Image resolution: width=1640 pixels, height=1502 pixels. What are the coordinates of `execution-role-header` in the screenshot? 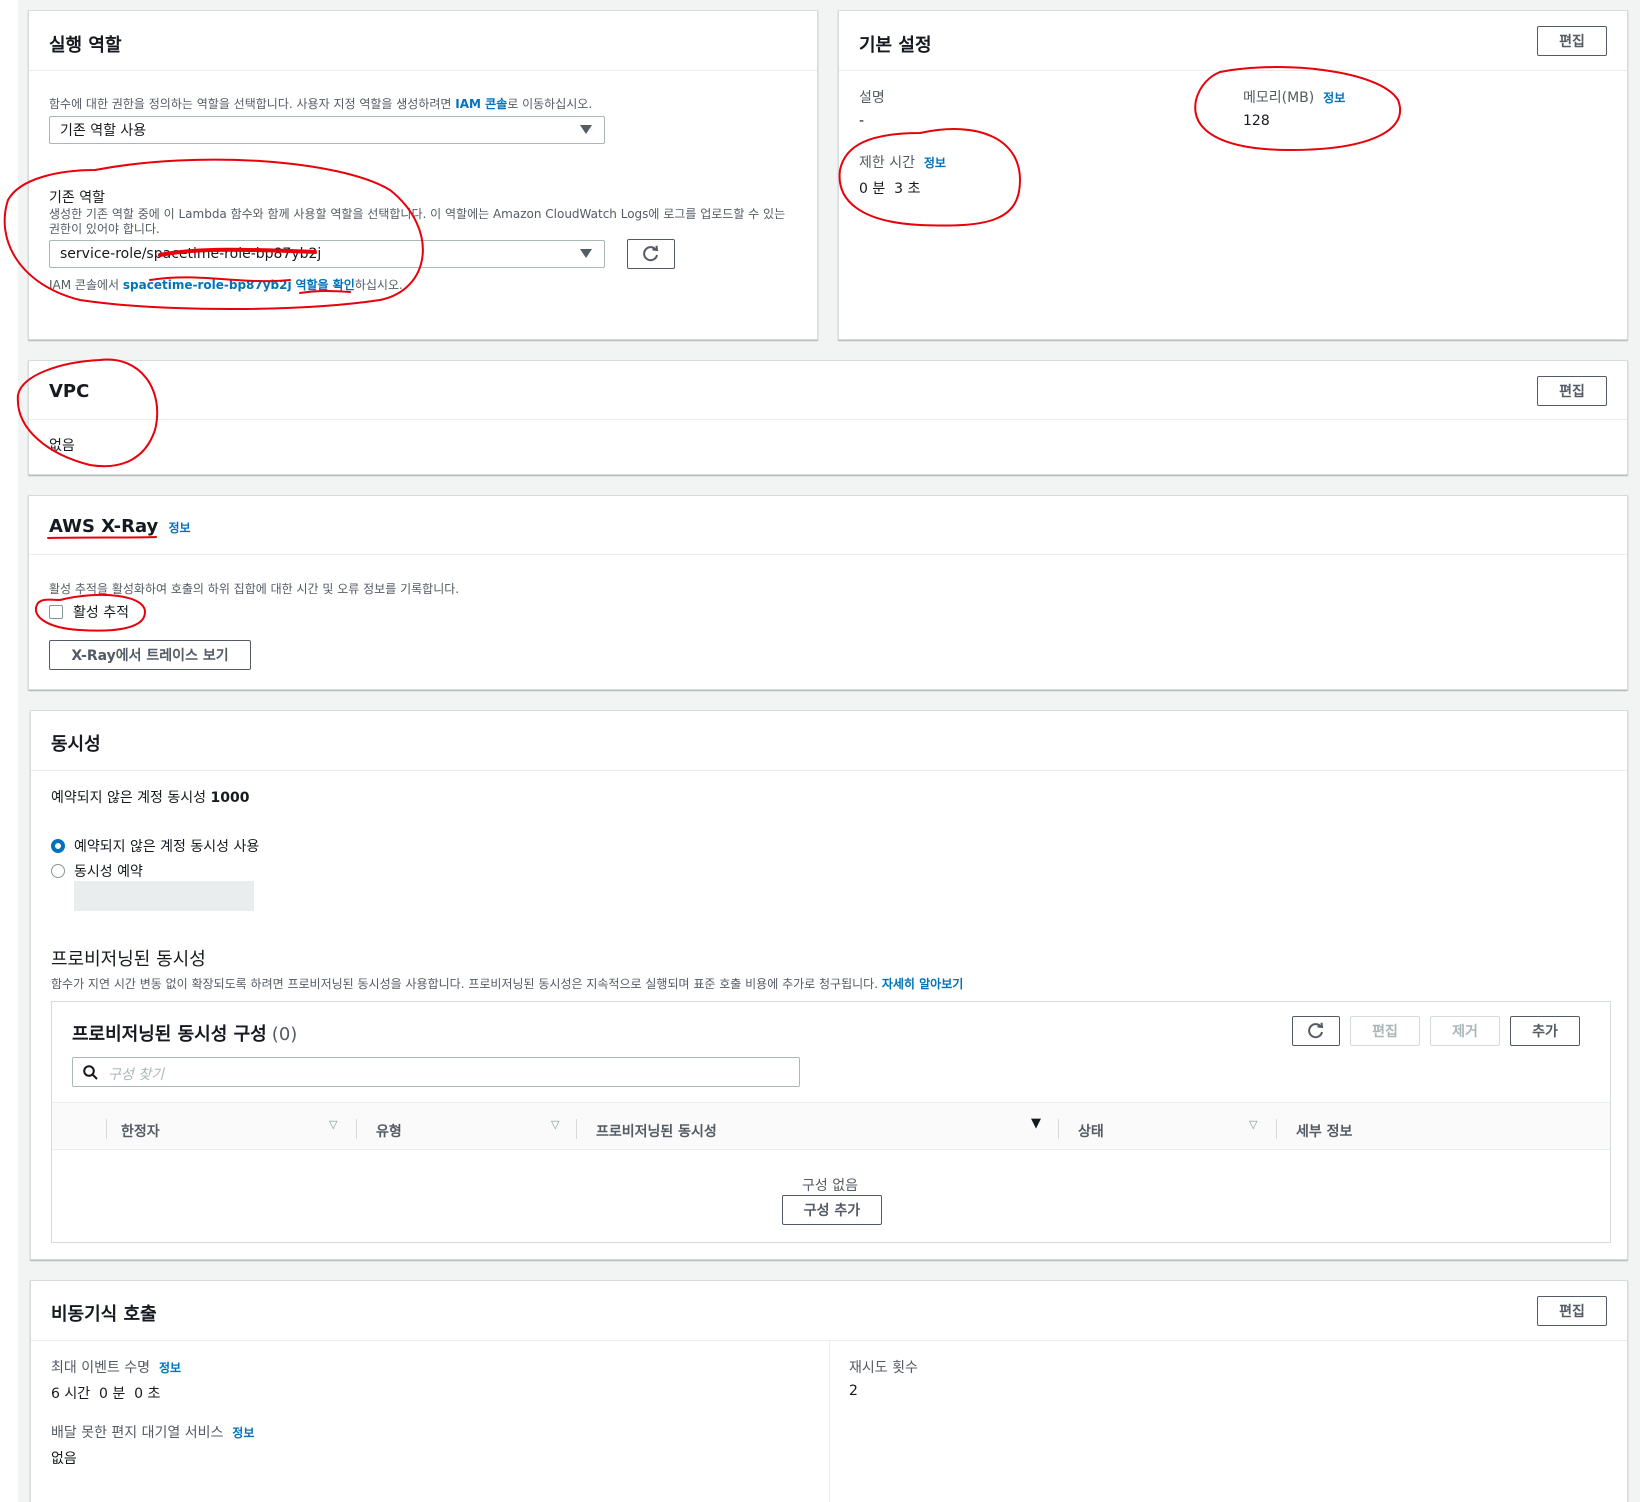 It's located at (423, 41).